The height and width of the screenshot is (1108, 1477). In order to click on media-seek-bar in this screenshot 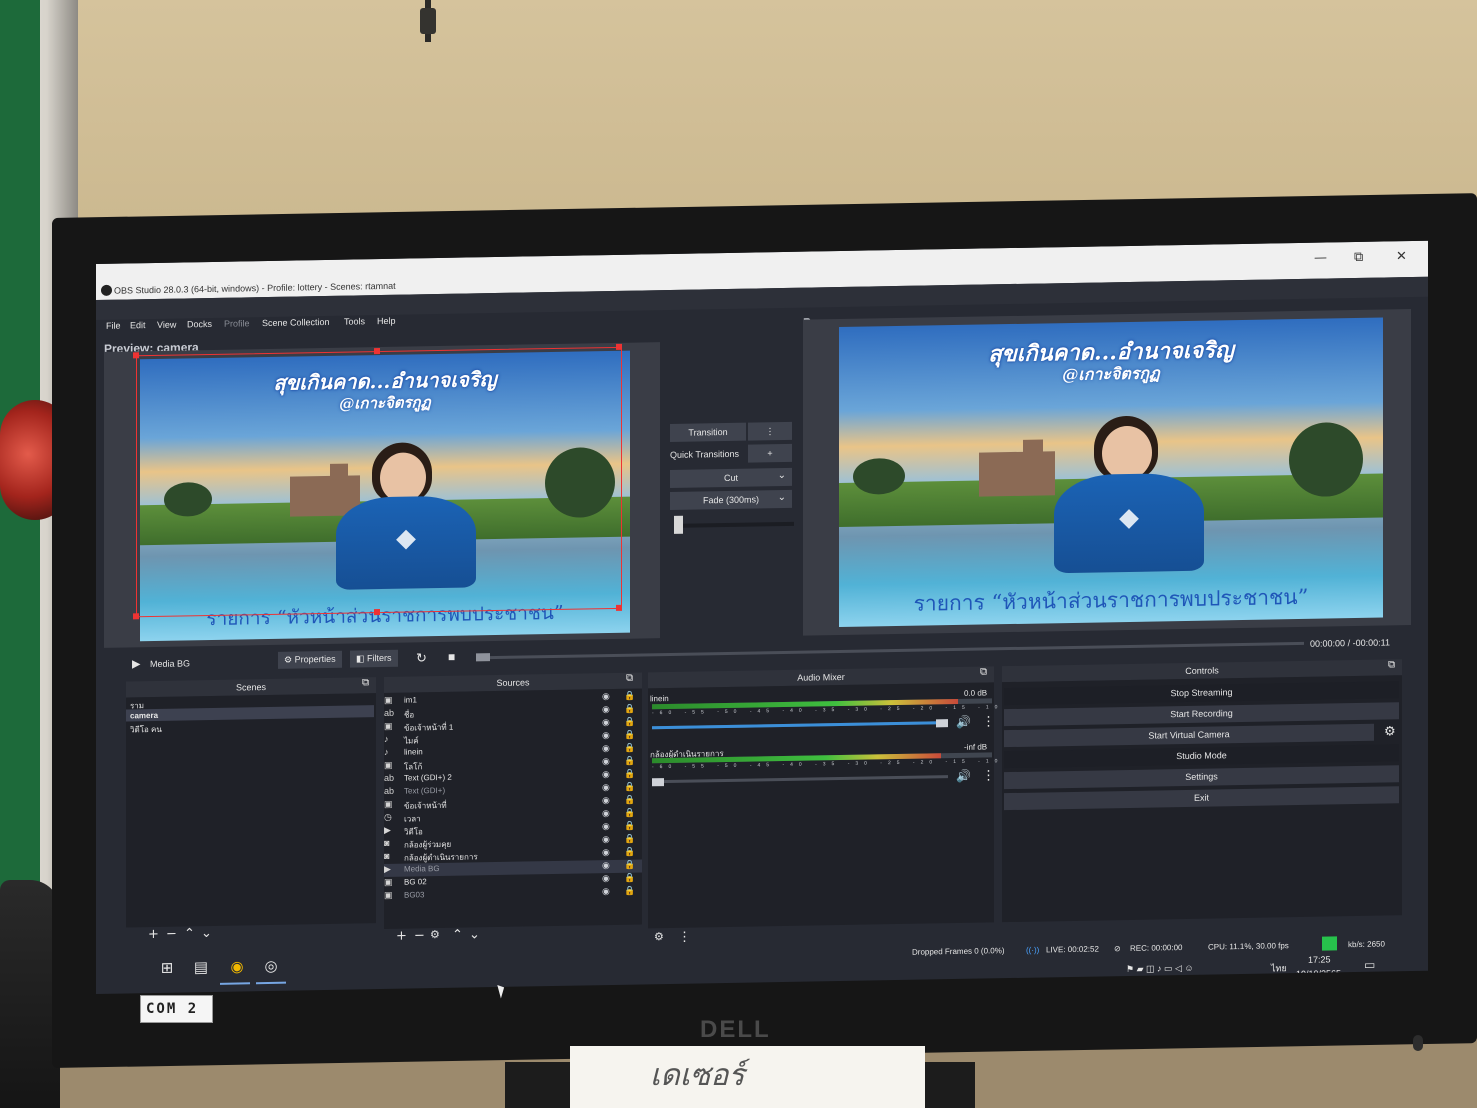, I will do `click(890, 650)`.